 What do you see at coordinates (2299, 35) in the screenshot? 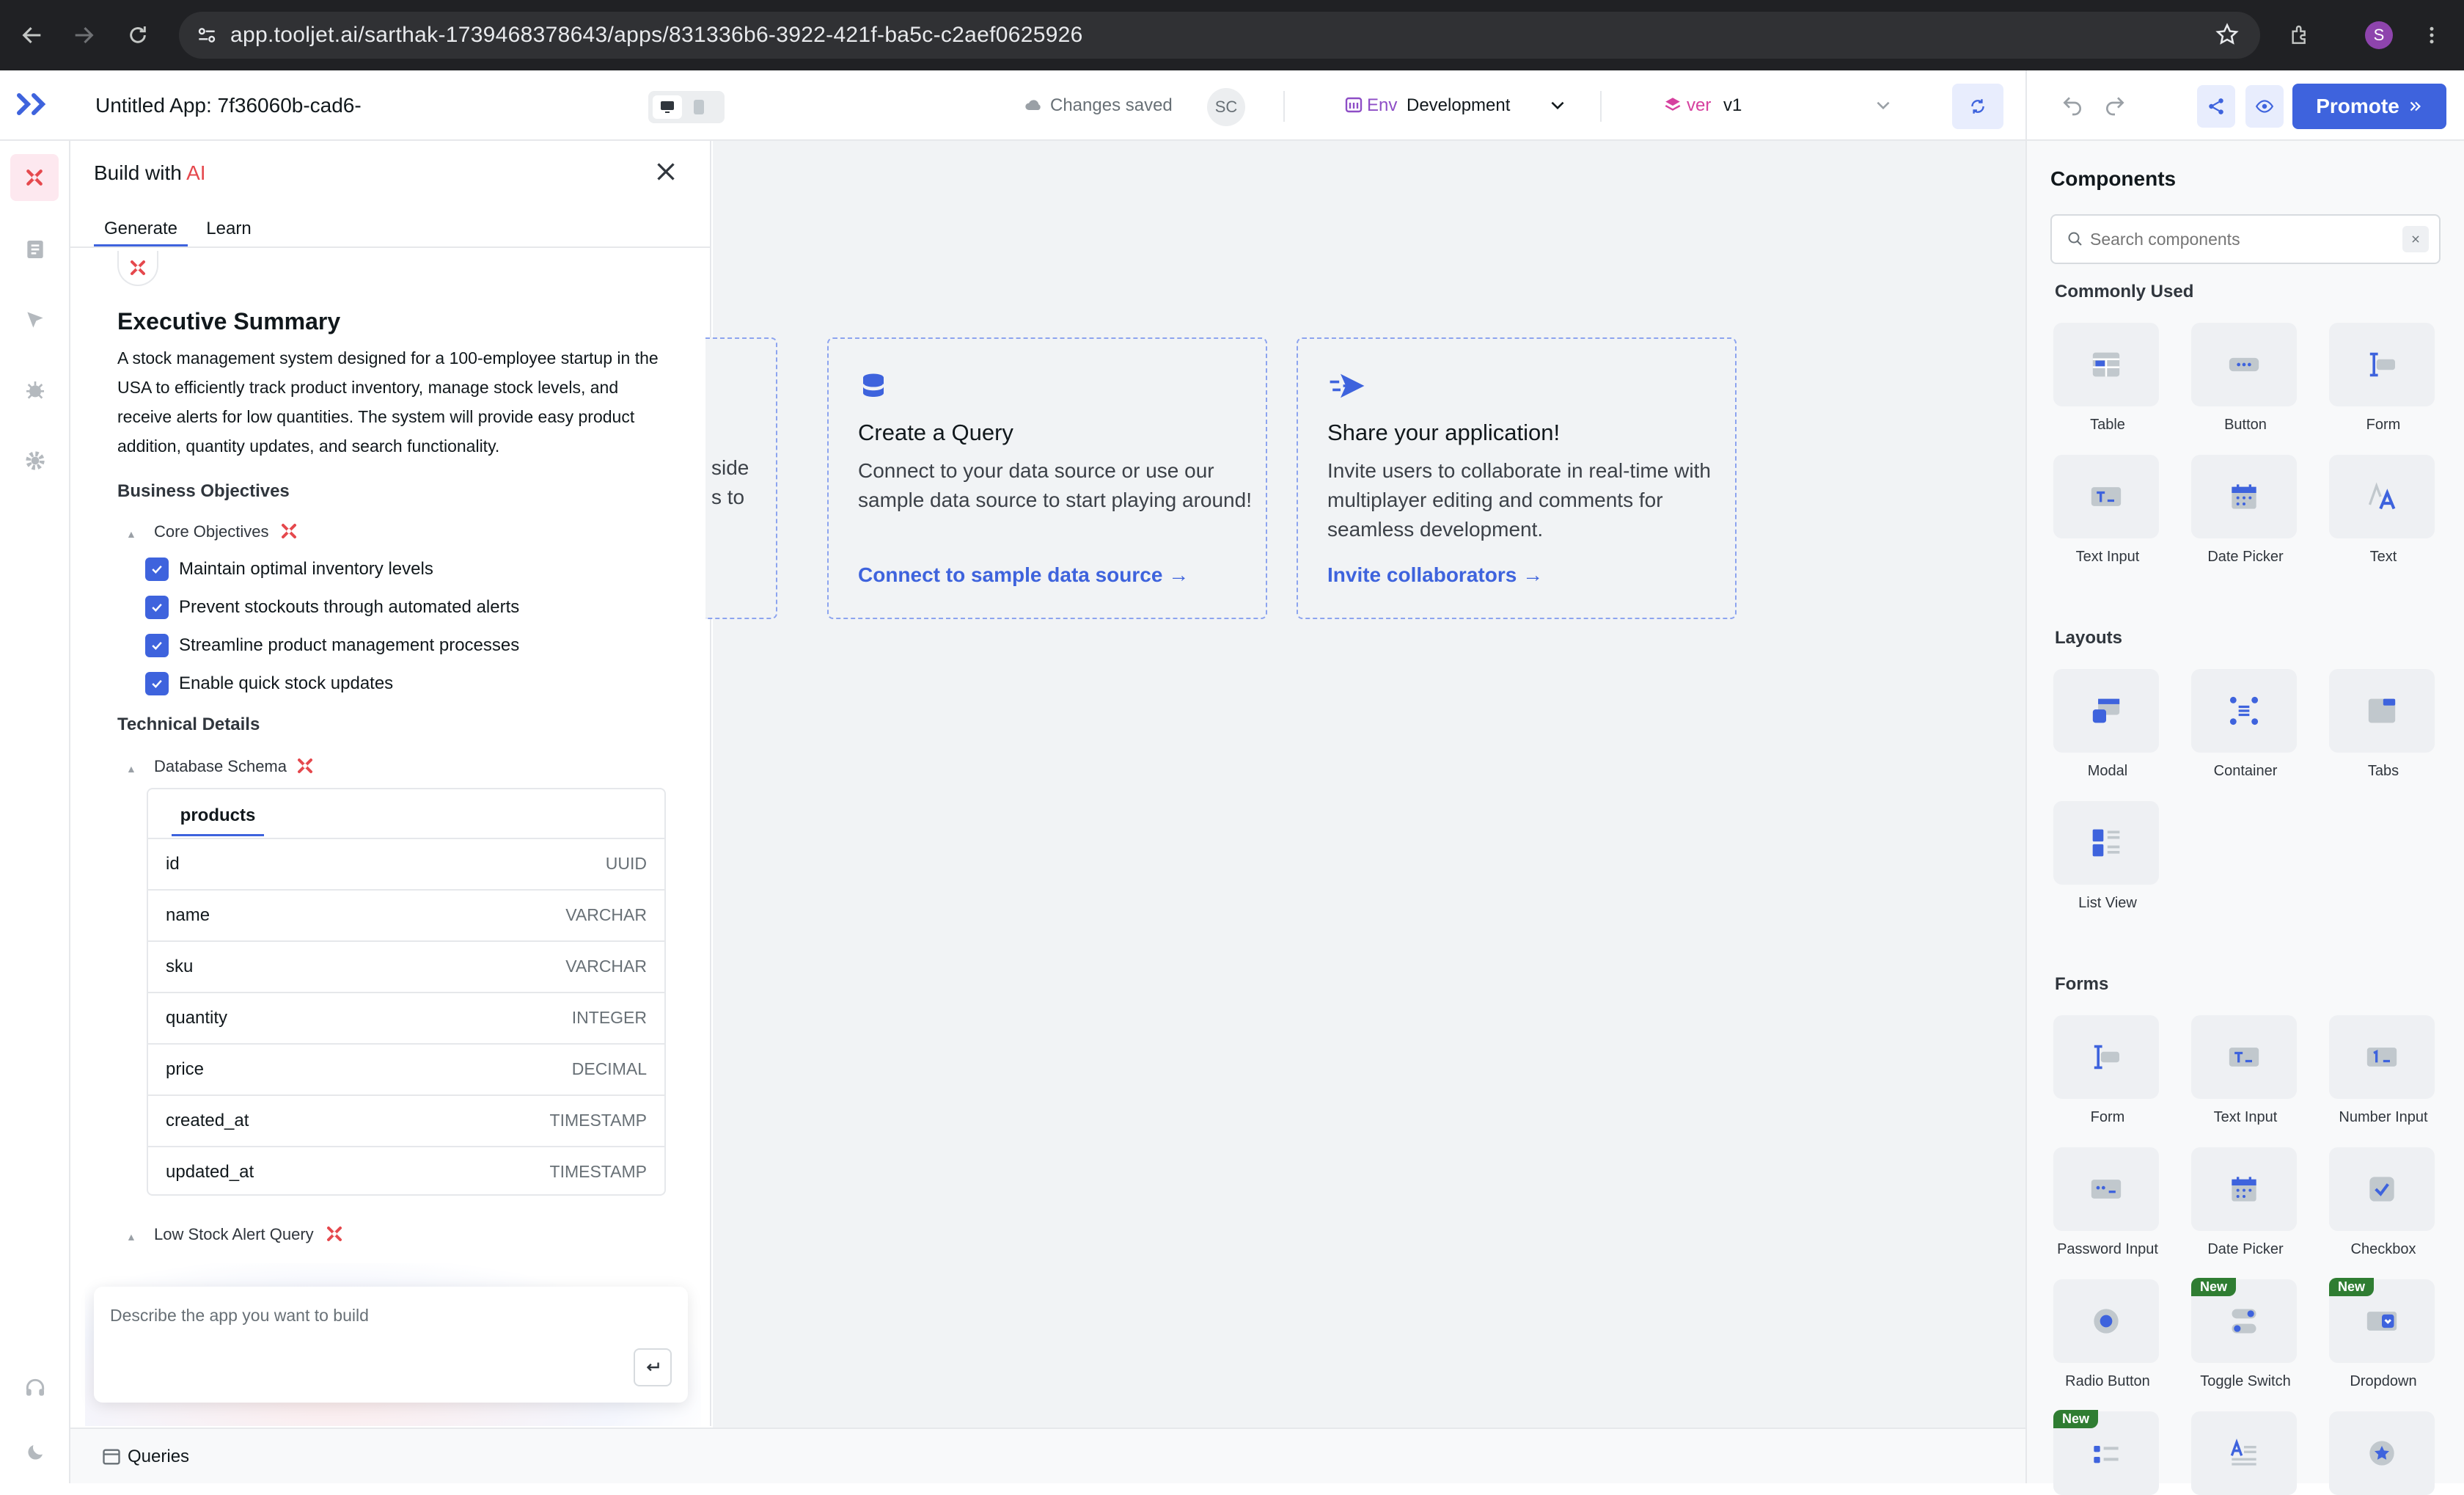
I see `extensions-icon` at bounding box center [2299, 35].